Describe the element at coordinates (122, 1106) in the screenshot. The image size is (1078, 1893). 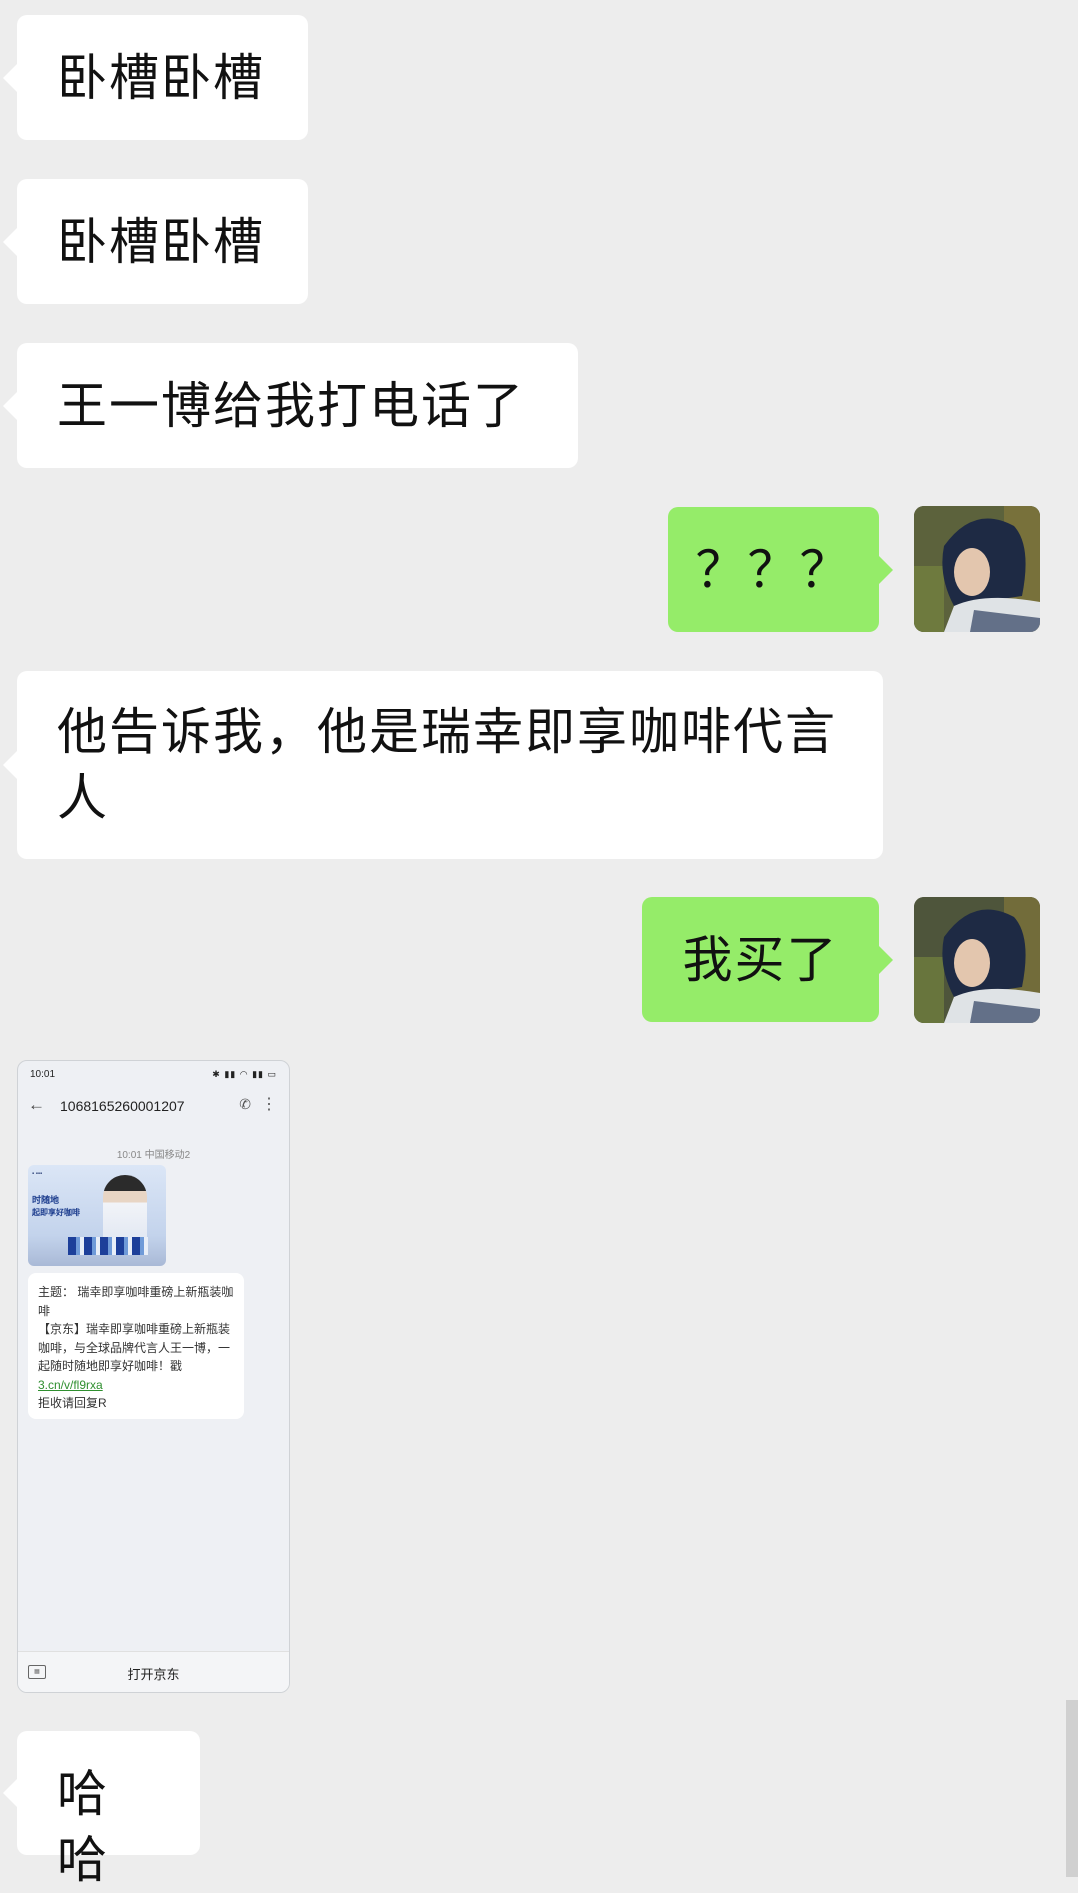
I see `sender-number: 1068165260001207` at that location.